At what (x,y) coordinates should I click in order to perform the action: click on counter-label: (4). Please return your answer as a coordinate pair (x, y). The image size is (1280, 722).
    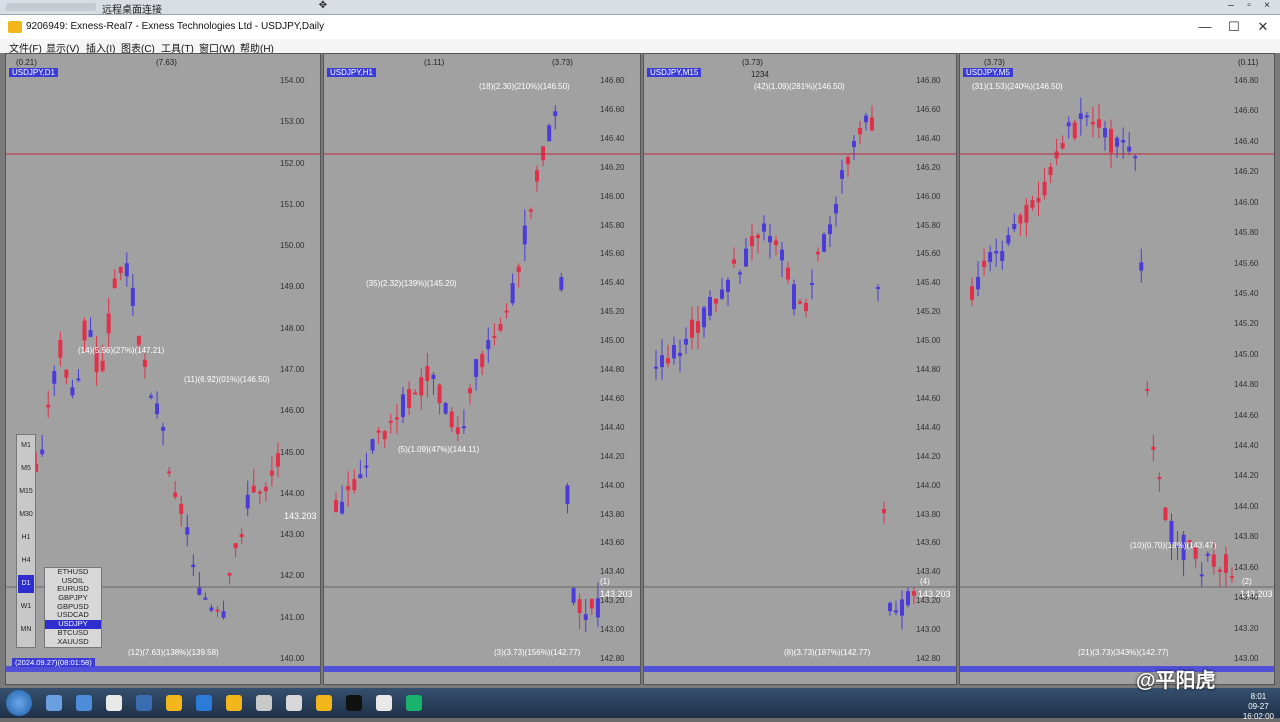
    Looking at the image, I should click on (925, 581).